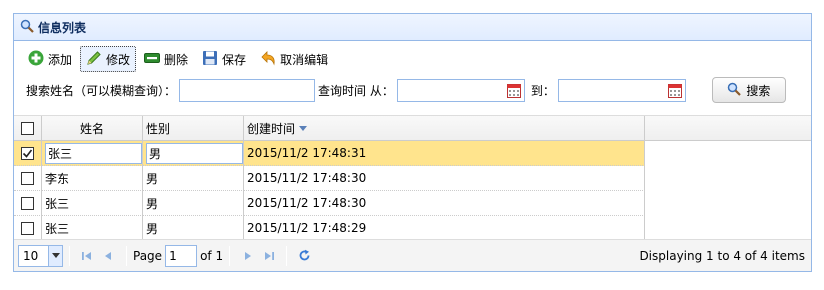  I want to click on name-editor-input: 张三, so click(93, 153).